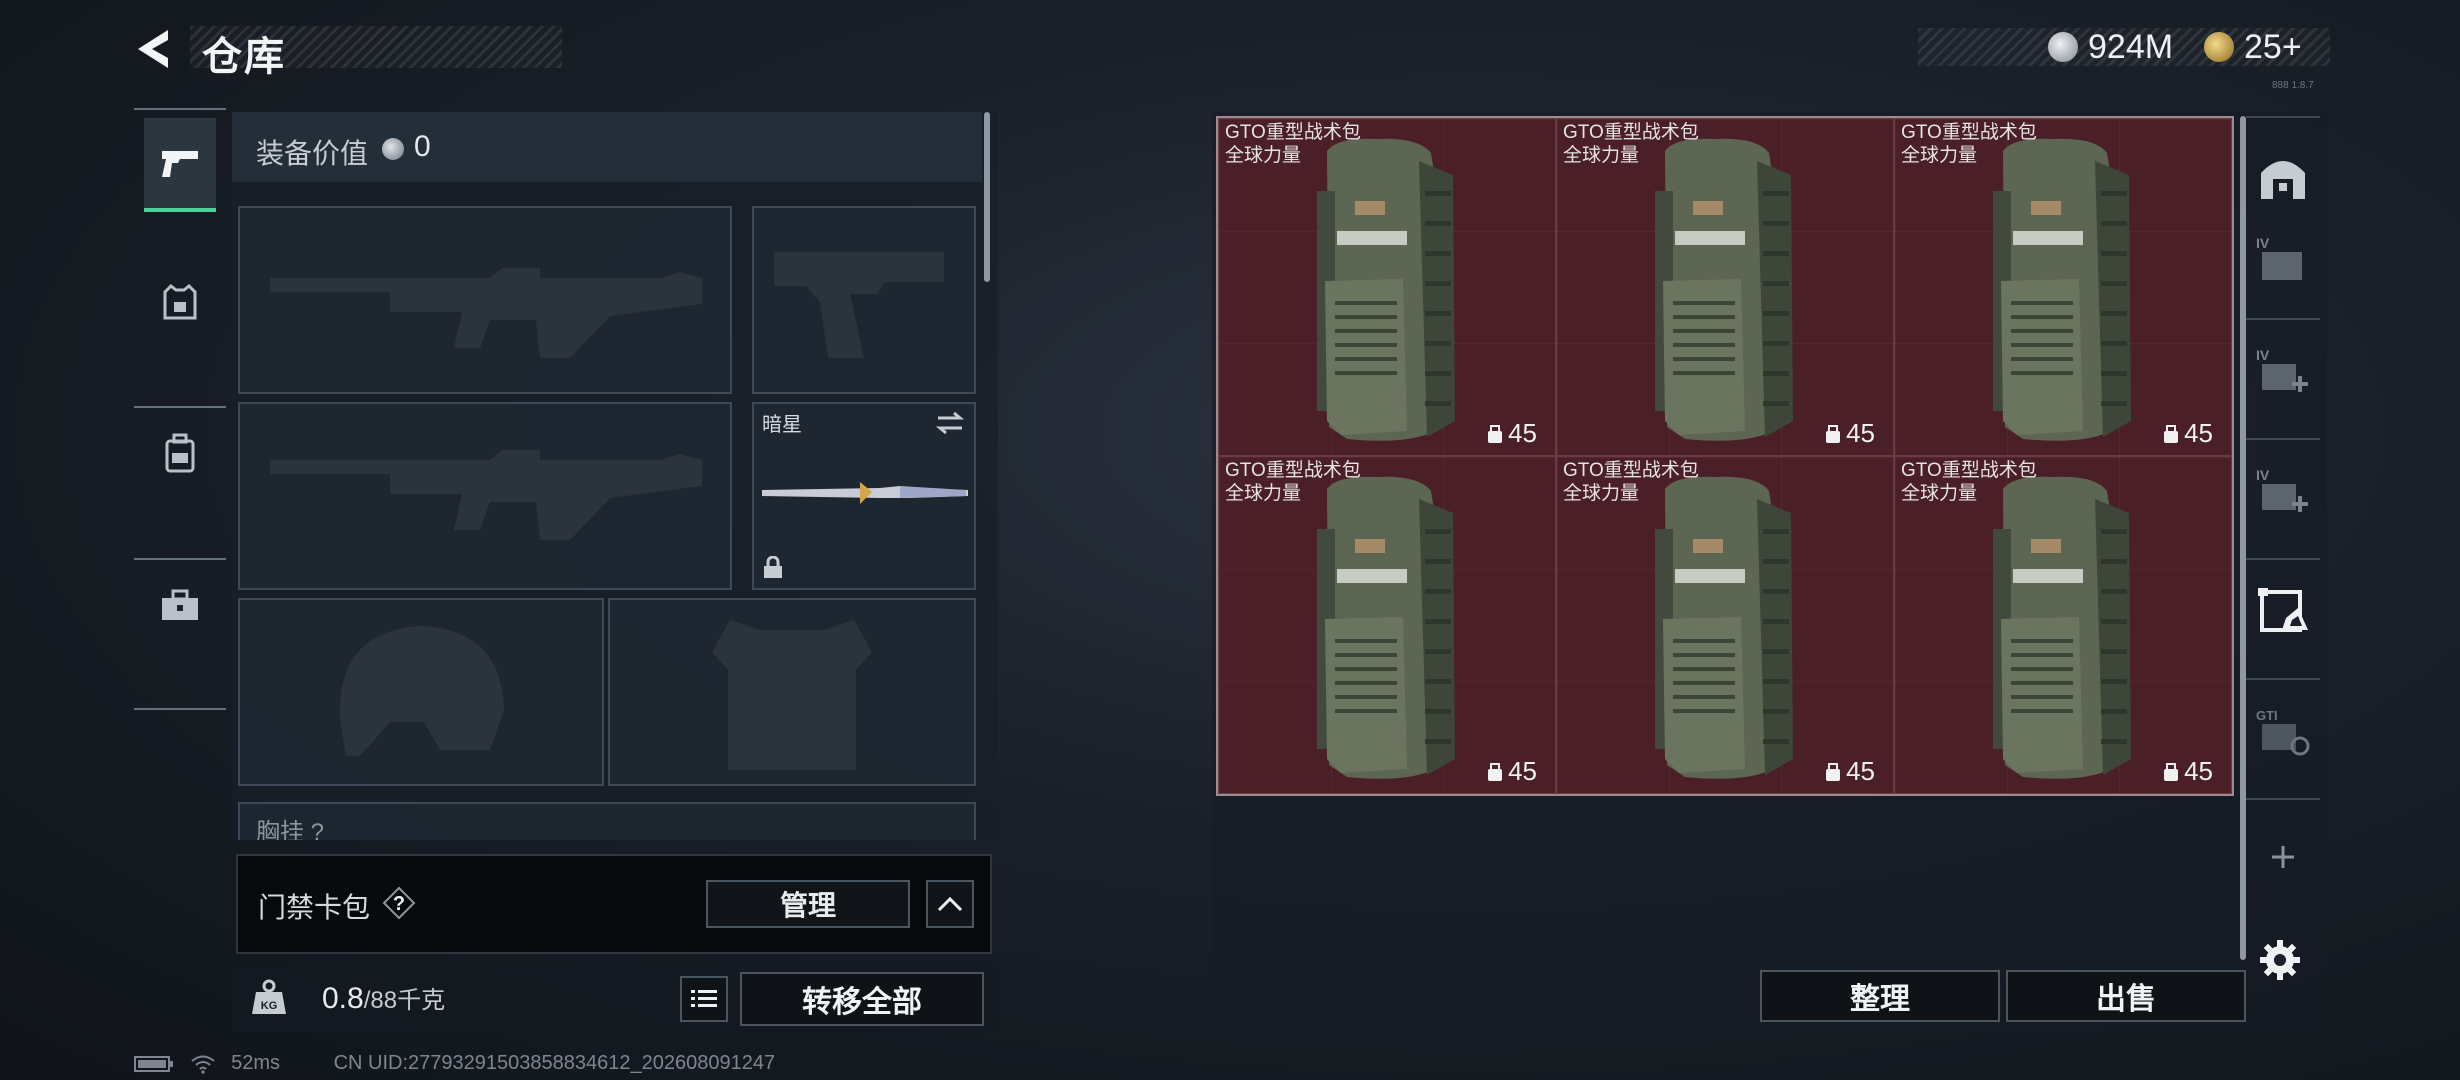 This screenshot has width=2460, height=1080. I want to click on ping-value: 52ms, so click(256, 1063).